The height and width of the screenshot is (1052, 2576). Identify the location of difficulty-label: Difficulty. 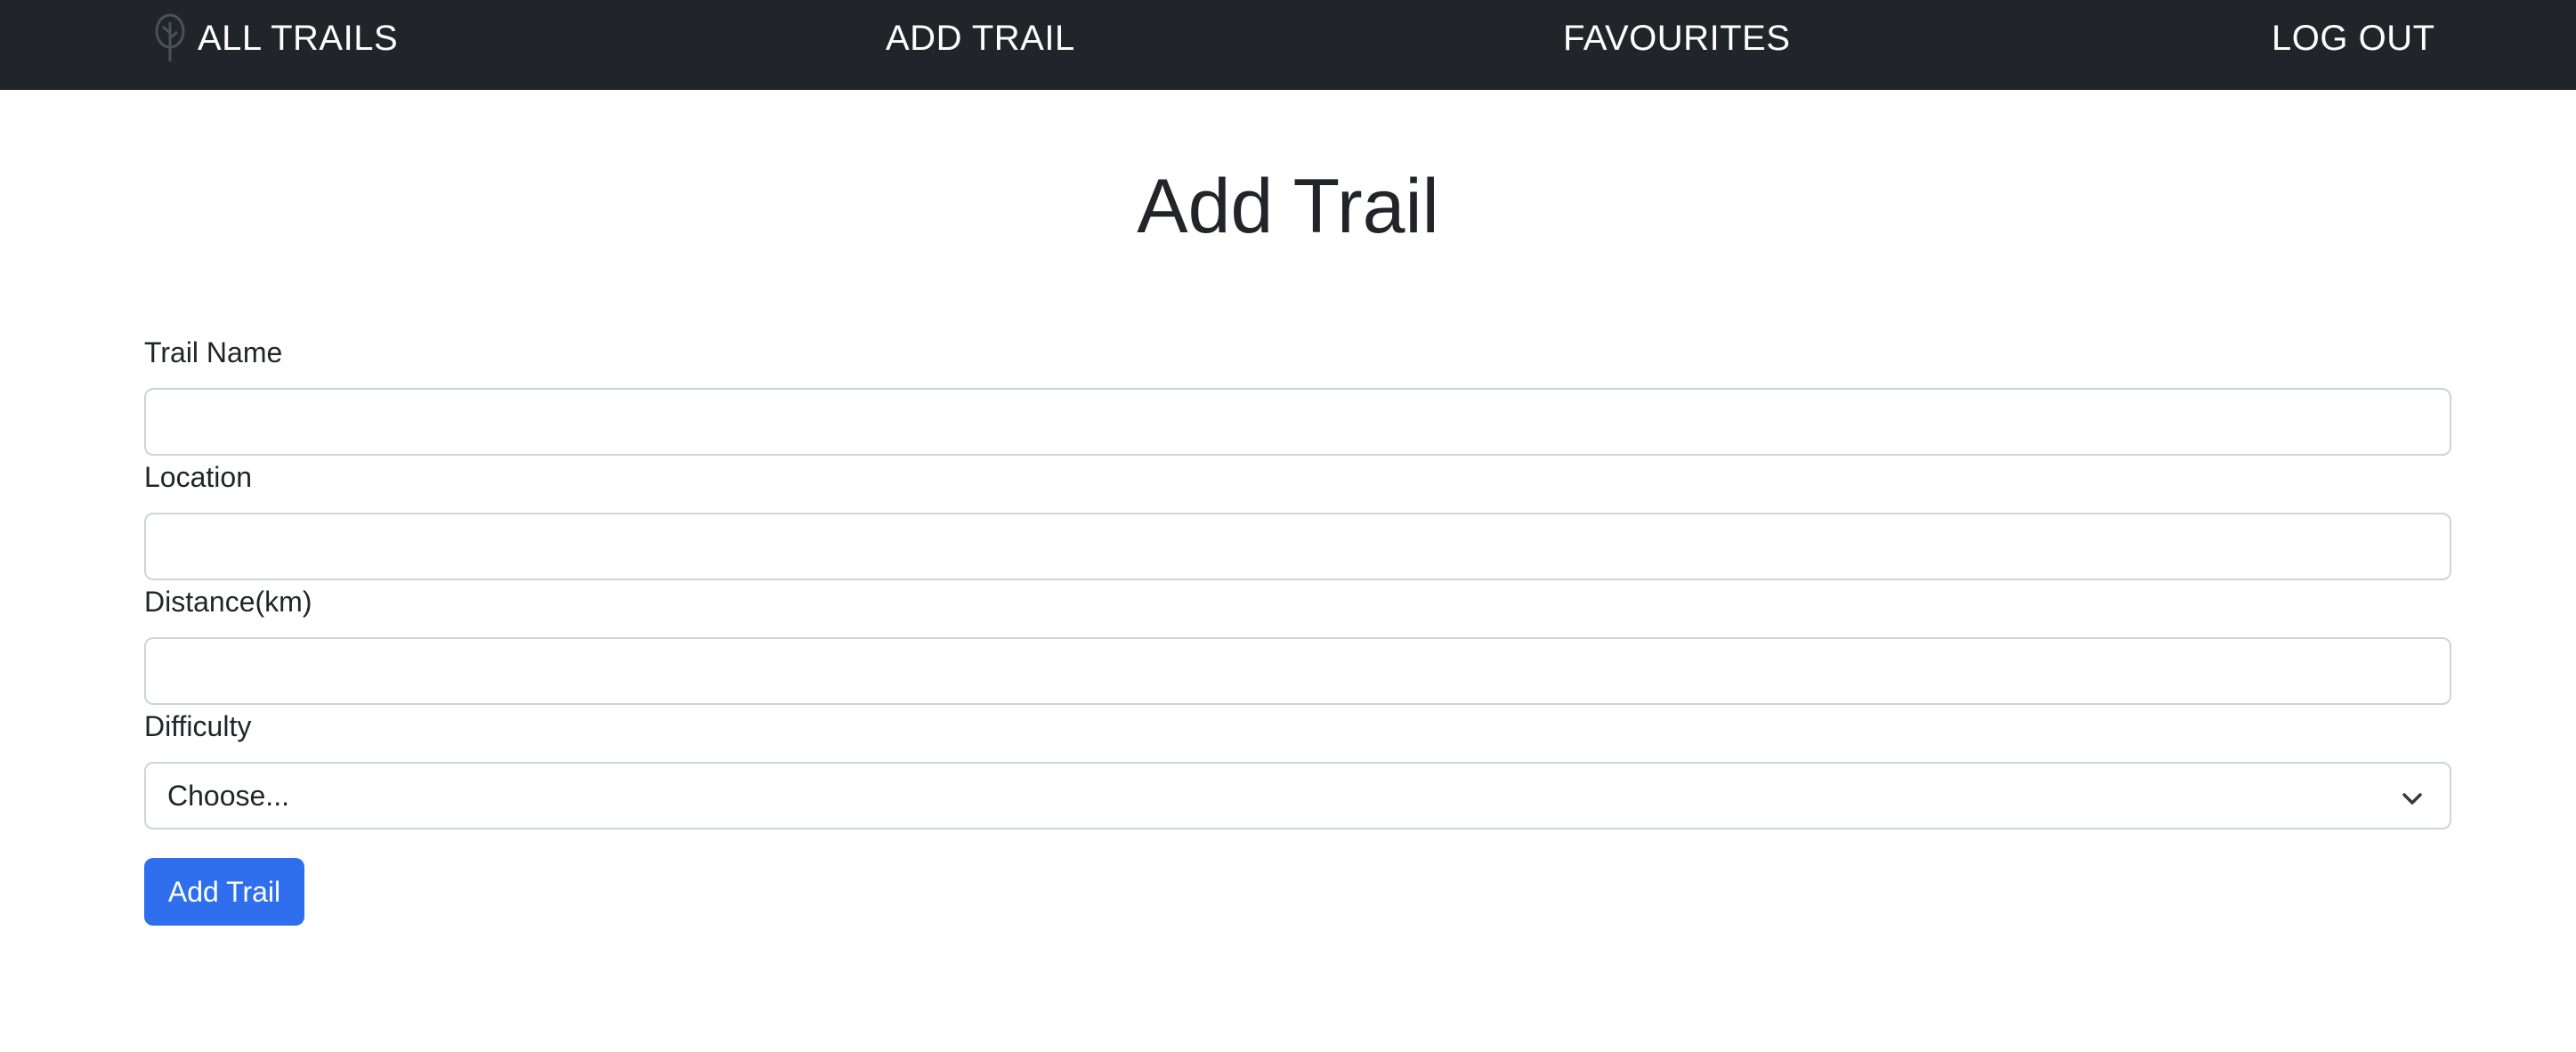
(198, 726).